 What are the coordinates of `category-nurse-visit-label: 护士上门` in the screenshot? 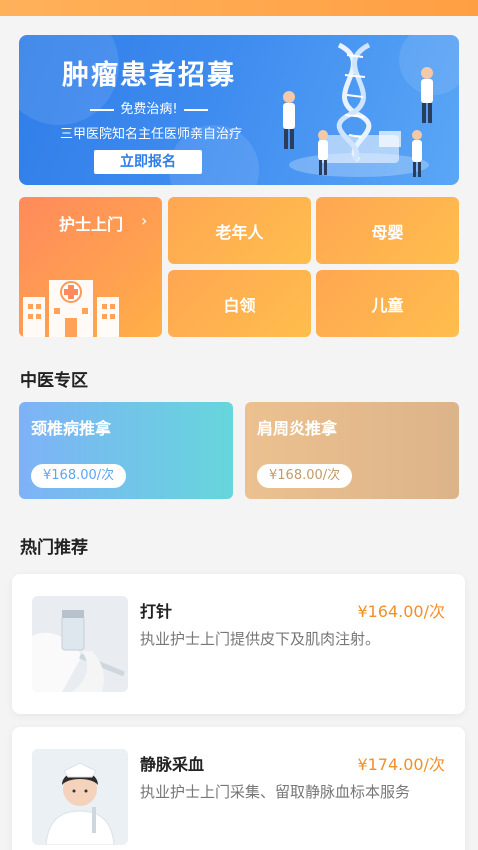 It's located at (91, 224).